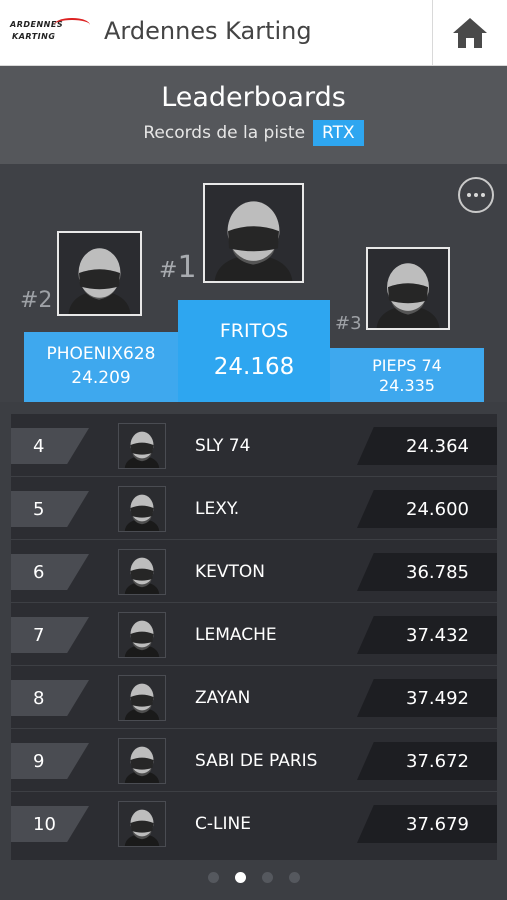 The height and width of the screenshot is (900, 507). What do you see at coordinates (253, 877) in the screenshot?
I see `page-indicator` at bounding box center [253, 877].